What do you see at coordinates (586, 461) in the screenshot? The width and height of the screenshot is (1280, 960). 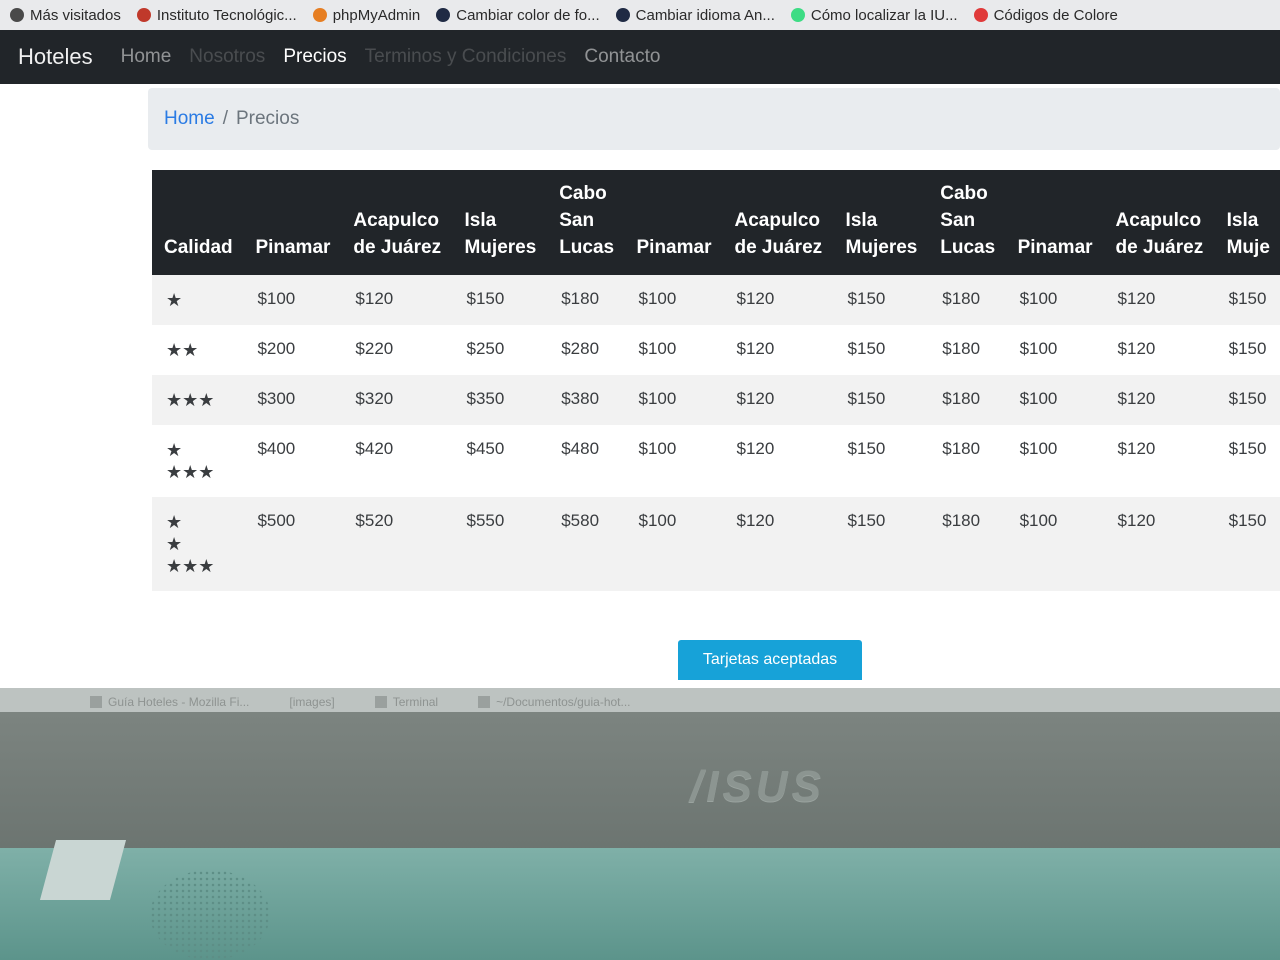 I see `price-cell: $480` at bounding box center [586, 461].